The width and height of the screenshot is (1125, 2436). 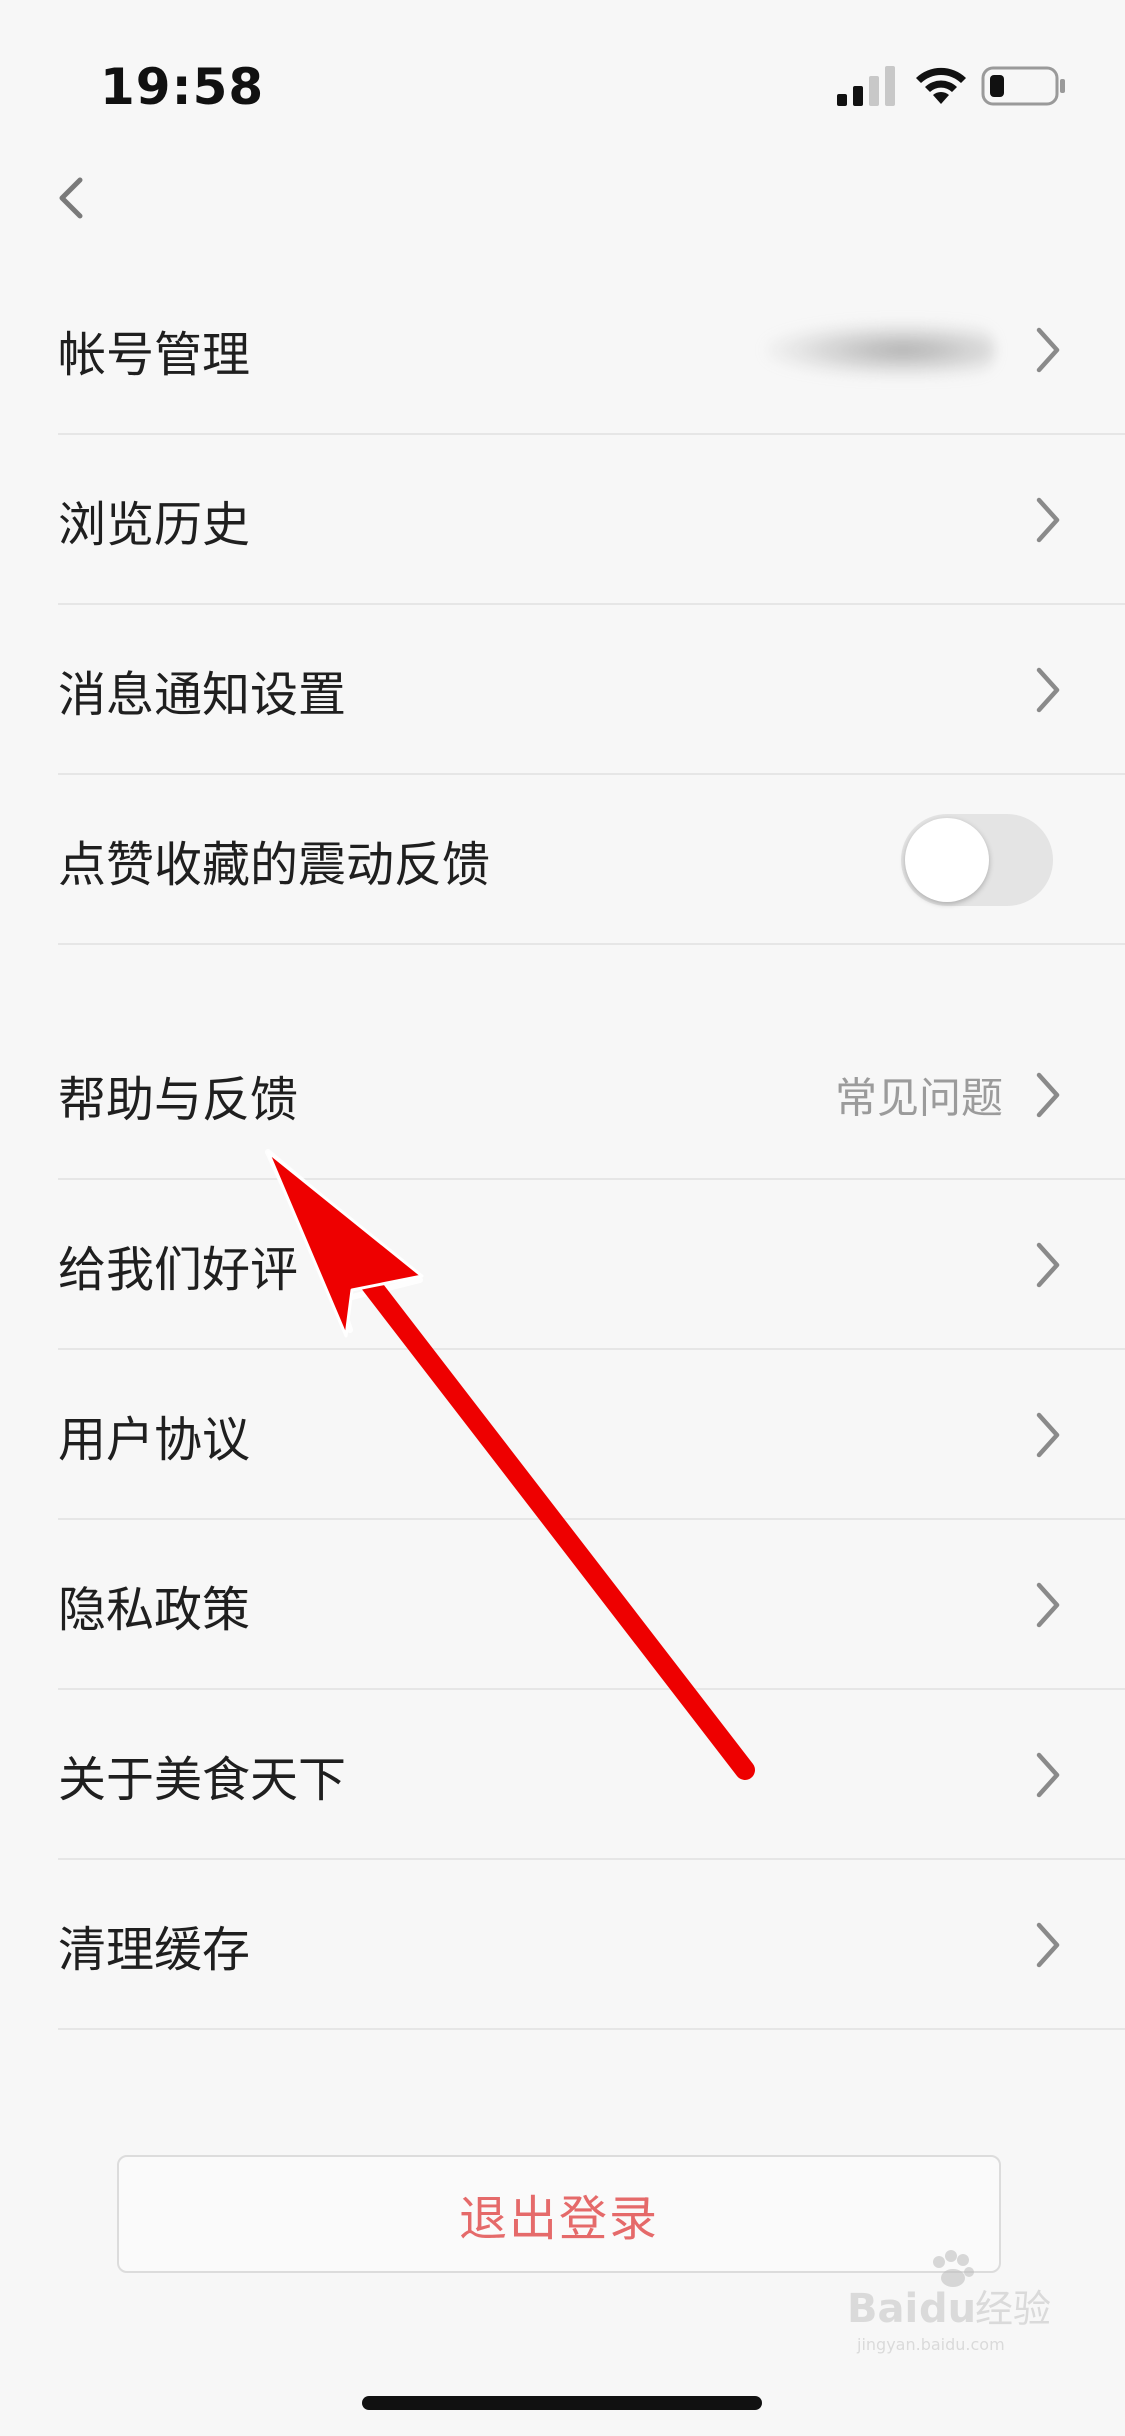 What do you see at coordinates (562, 1265) in the screenshot?
I see `settings-row-rate-us: 给我们好评` at bounding box center [562, 1265].